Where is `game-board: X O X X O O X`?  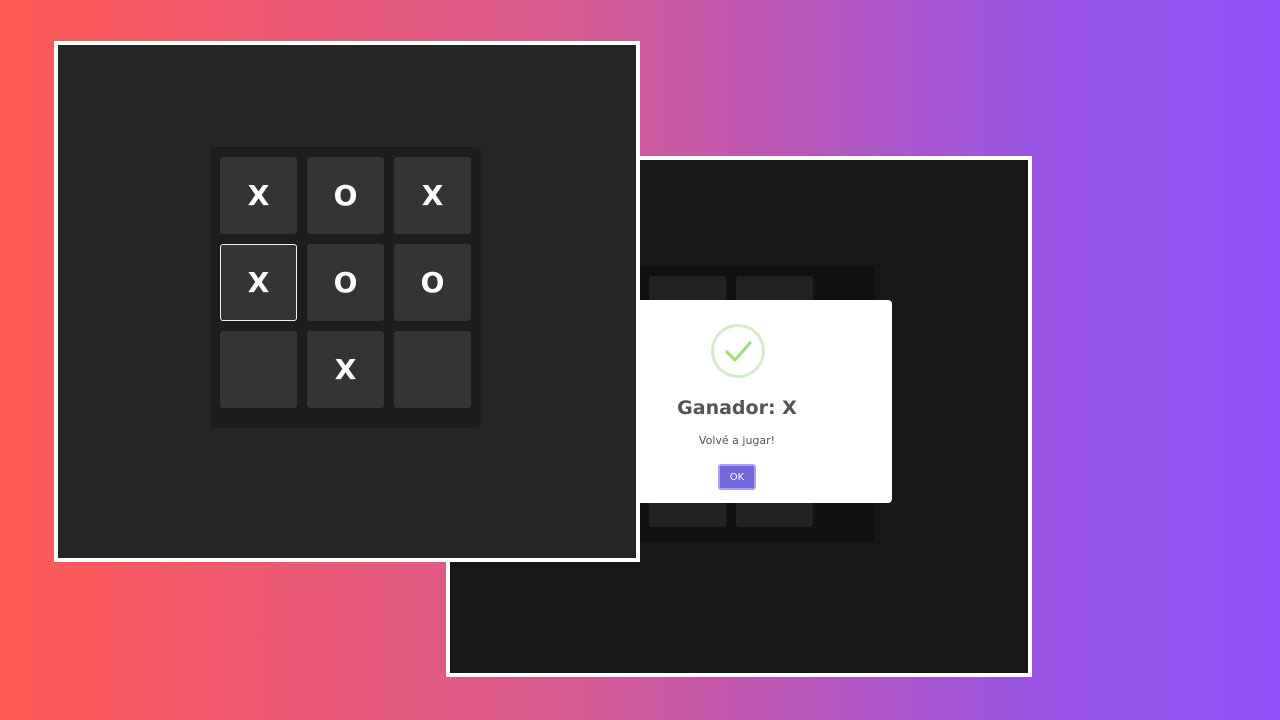 game-board: X O X X O O X is located at coordinates (345, 287).